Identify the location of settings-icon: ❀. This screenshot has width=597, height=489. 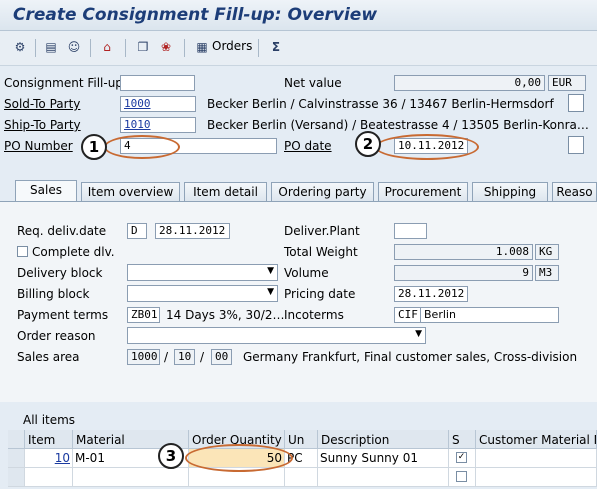
(166, 47).